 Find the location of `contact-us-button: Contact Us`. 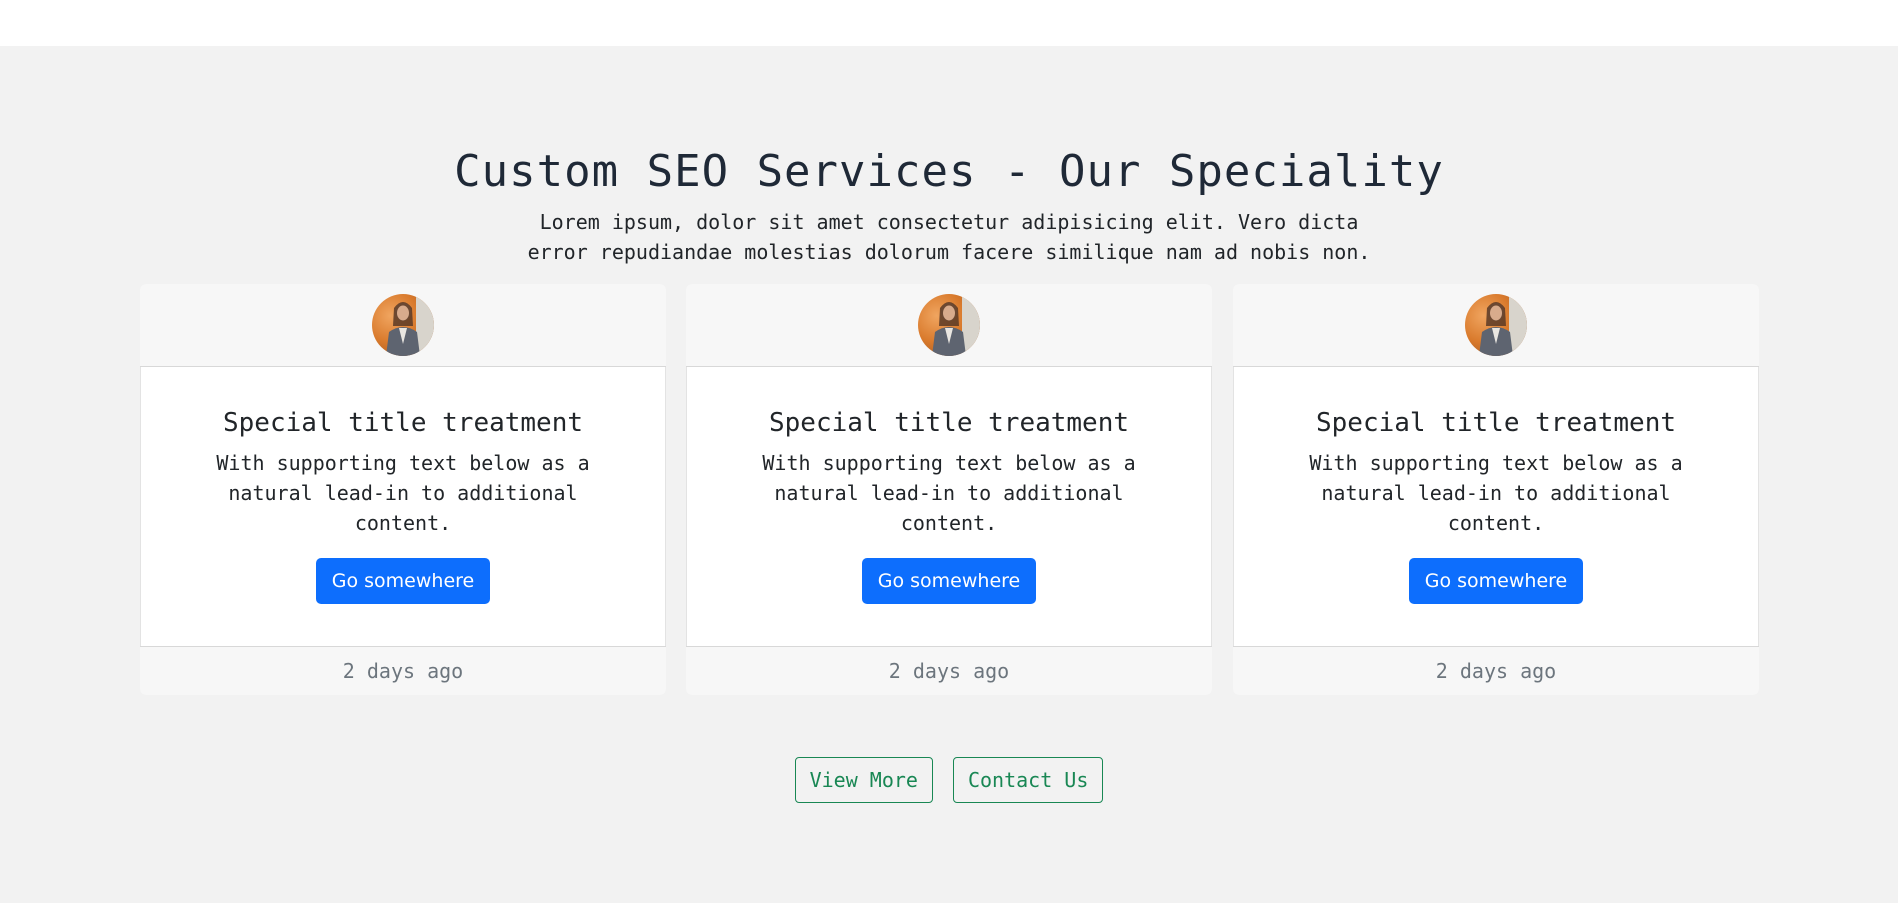

contact-us-button: Contact Us is located at coordinates (1028, 780).